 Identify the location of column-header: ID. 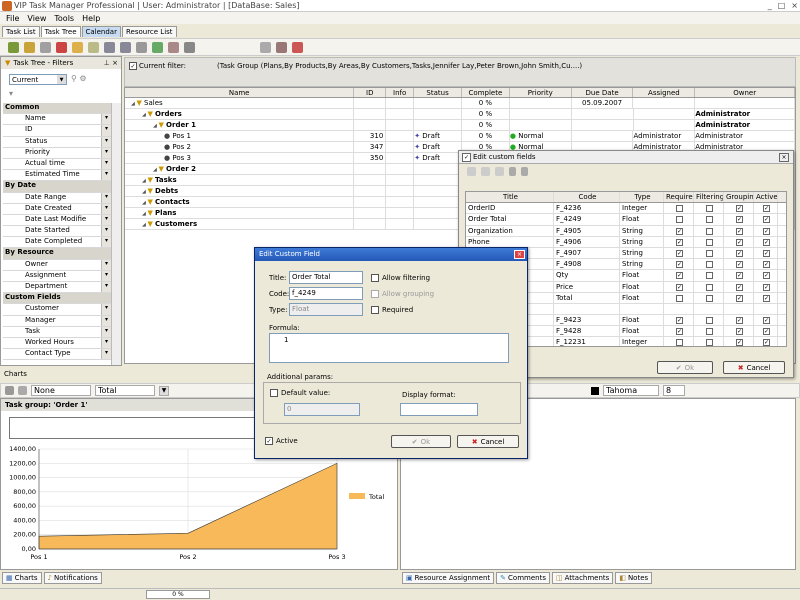
(370, 92).